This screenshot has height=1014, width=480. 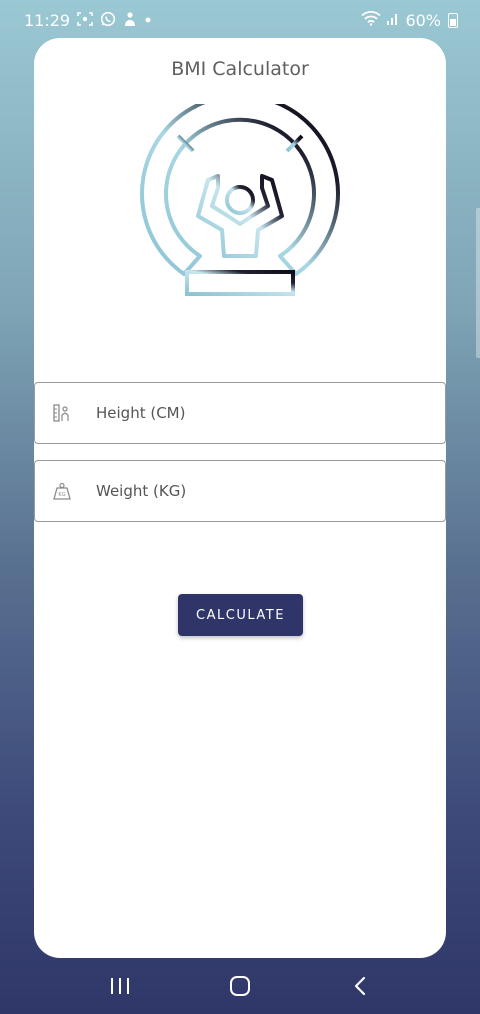 What do you see at coordinates (130, 20) in the screenshot?
I see `app-notification-icon` at bounding box center [130, 20].